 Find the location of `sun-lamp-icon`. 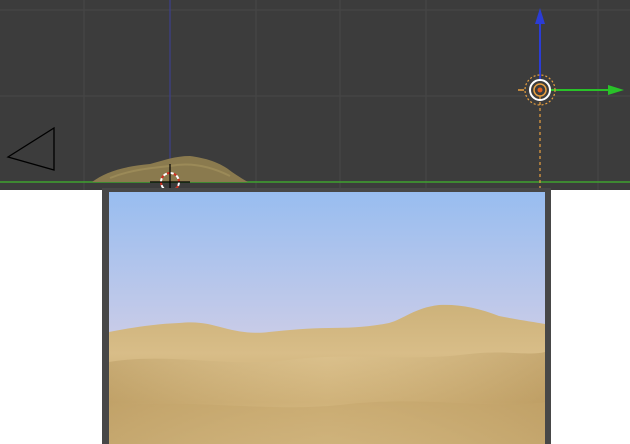

sun-lamp-icon is located at coordinates (537, 90).